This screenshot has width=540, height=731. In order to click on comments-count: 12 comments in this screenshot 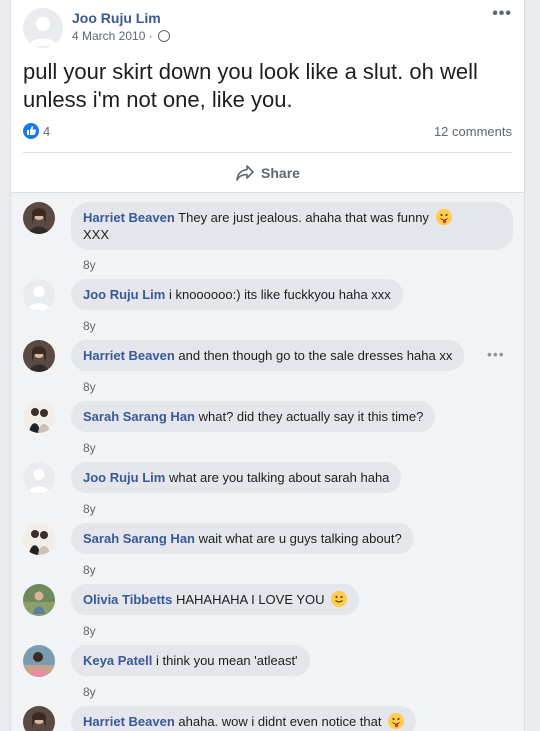, I will do `click(473, 131)`.